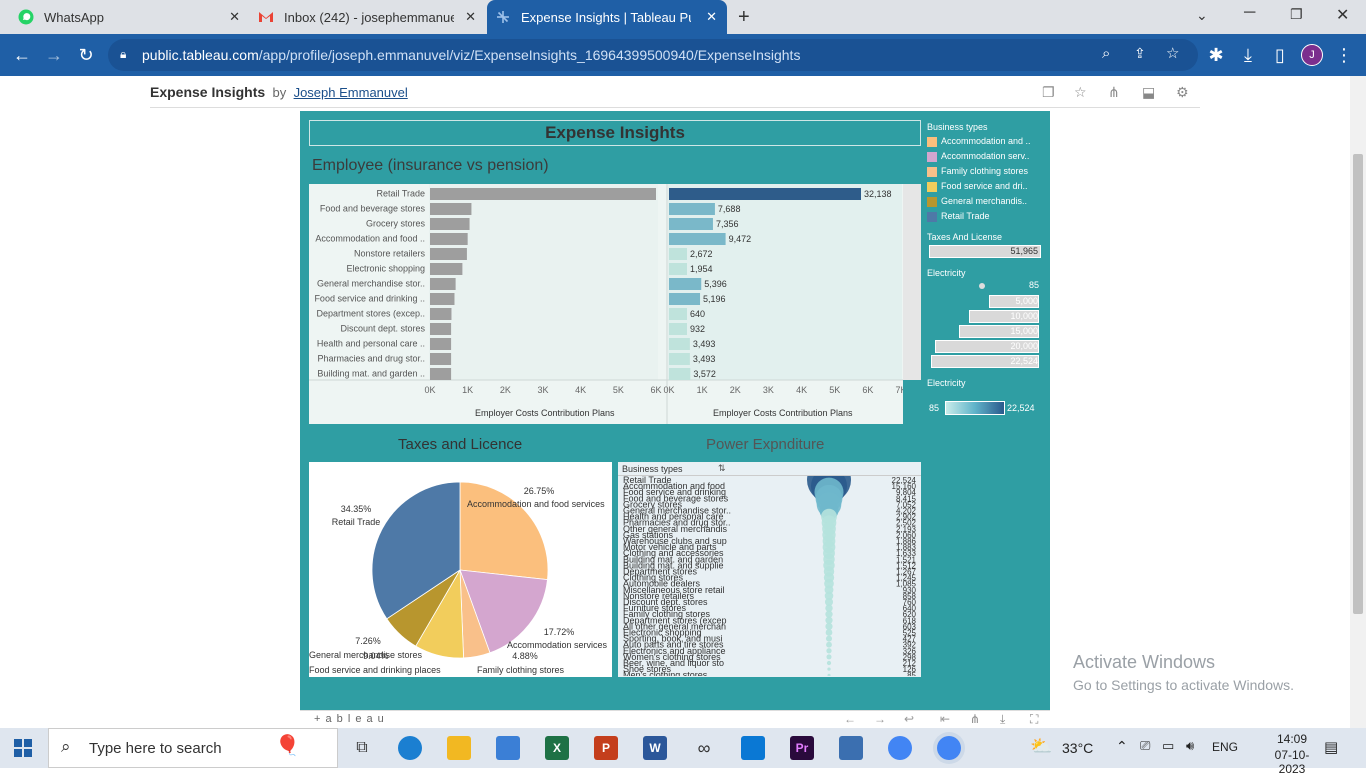 The width and height of the screenshot is (1366, 776). Describe the element at coordinates (366, 655) in the screenshot. I see `pie-slice-label: General merchandise stores` at that location.